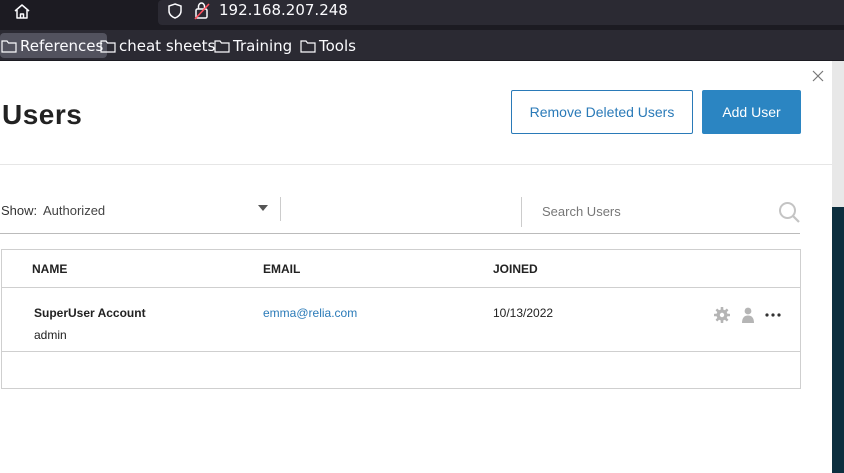  What do you see at coordinates (773, 315) in the screenshot?
I see `more-options-icon` at bounding box center [773, 315].